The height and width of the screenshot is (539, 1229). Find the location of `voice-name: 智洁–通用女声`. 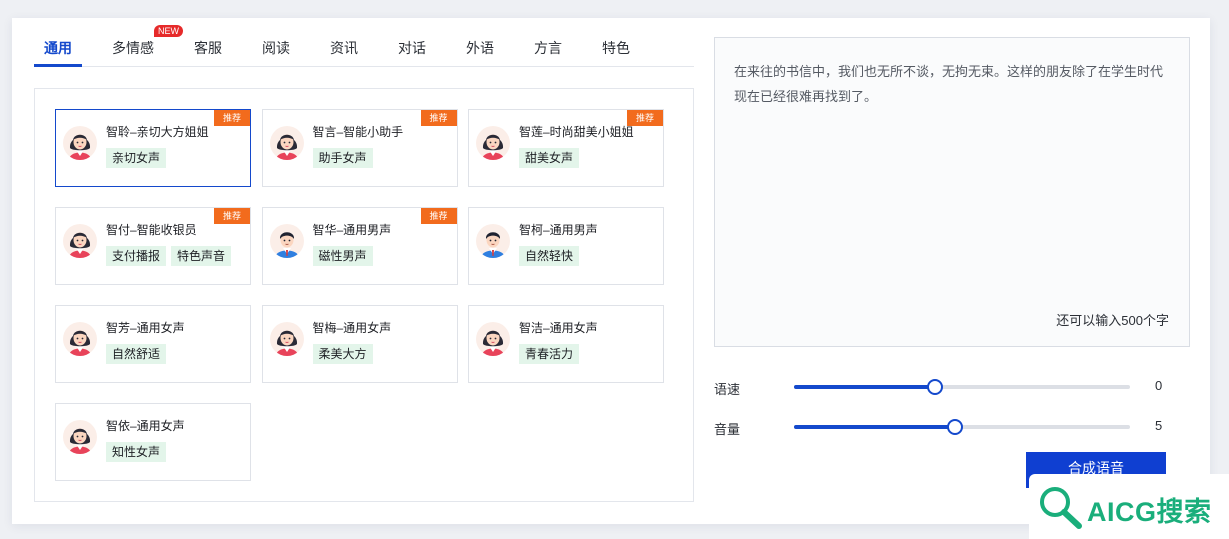

voice-name: 智洁–通用女声 is located at coordinates (558, 328).